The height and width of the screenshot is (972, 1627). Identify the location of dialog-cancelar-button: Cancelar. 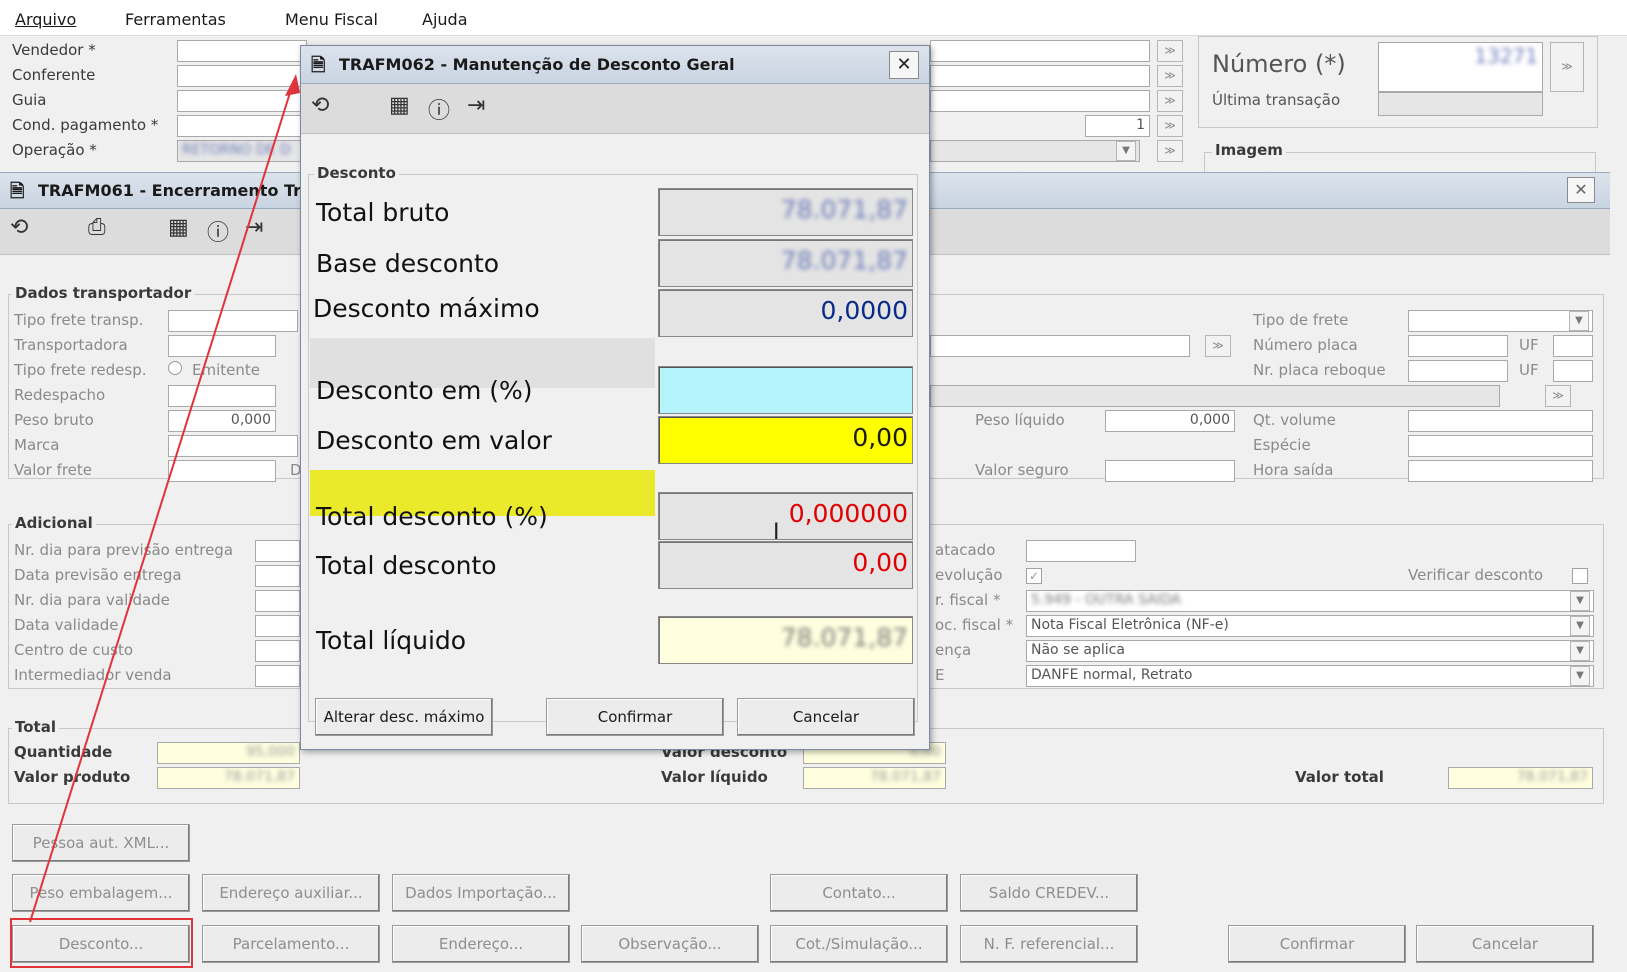
(826, 717).